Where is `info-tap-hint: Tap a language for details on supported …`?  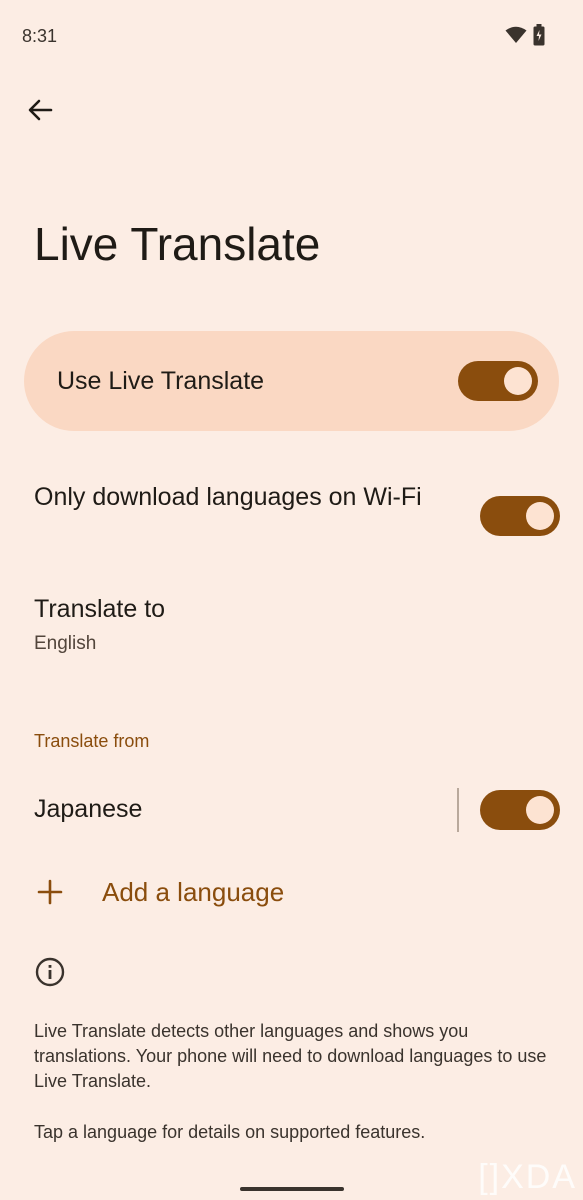 info-tap-hint: Tap a language for details on supported … is located at coordinates (230, 1132).